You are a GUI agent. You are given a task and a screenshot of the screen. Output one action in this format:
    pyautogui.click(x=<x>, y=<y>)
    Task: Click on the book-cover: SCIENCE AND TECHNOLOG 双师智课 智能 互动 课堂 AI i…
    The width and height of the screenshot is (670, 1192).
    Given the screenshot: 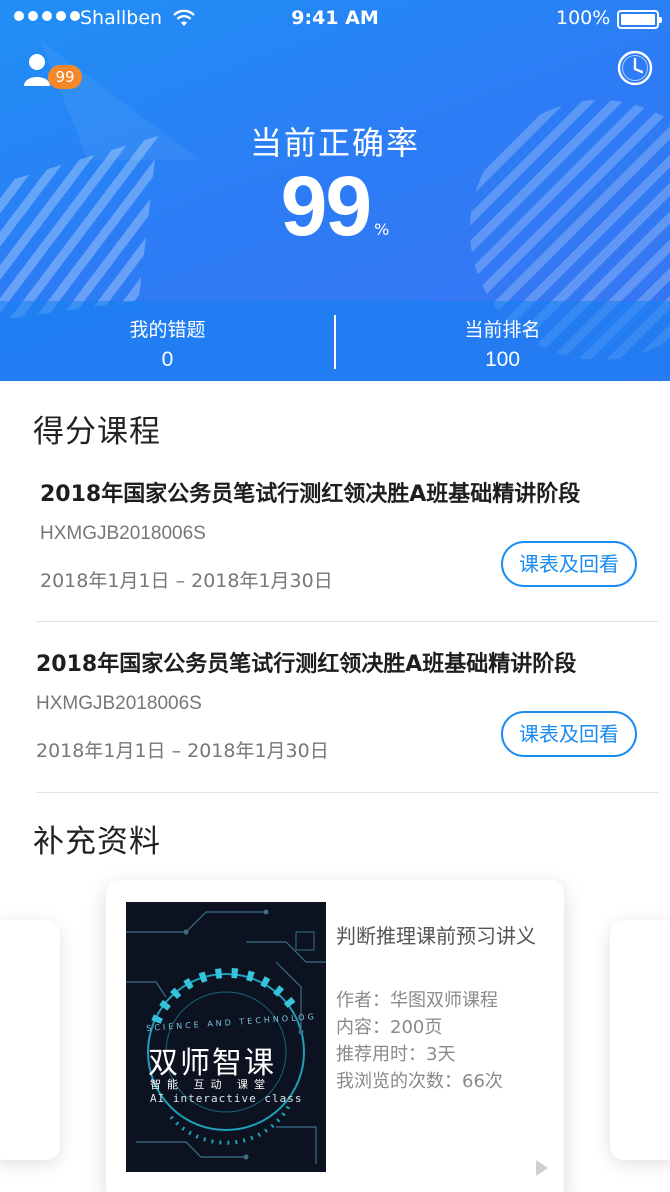 What is the action you would take?
    pyautogui.click(x=226, y=1037)
    